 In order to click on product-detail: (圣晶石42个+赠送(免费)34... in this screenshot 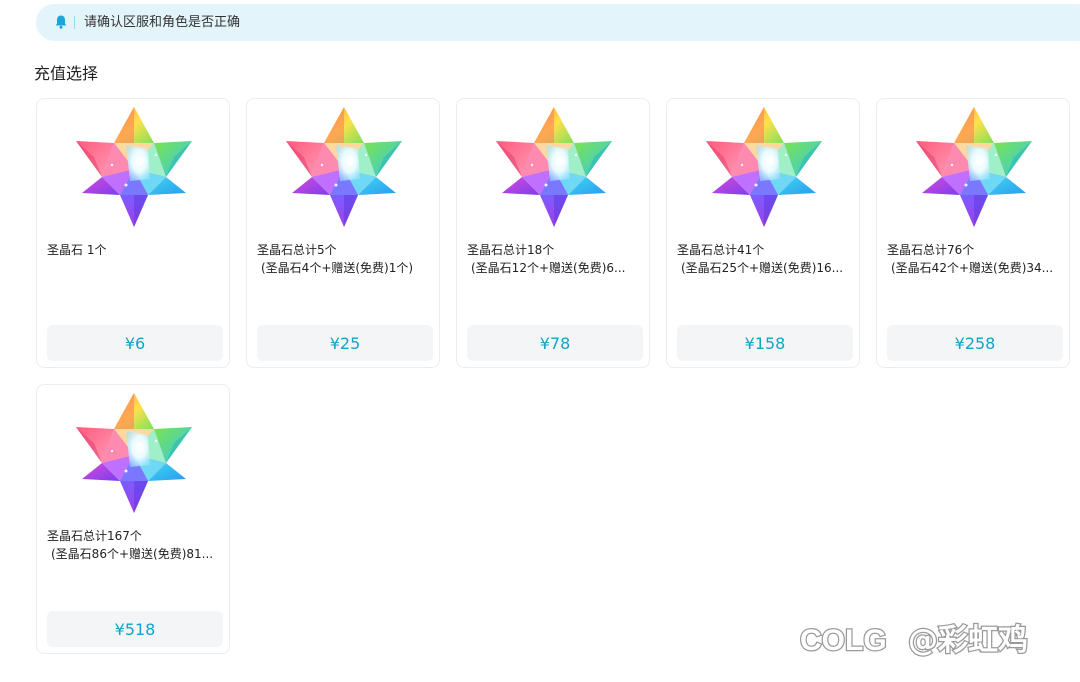, I will do `click(972, 268)`.